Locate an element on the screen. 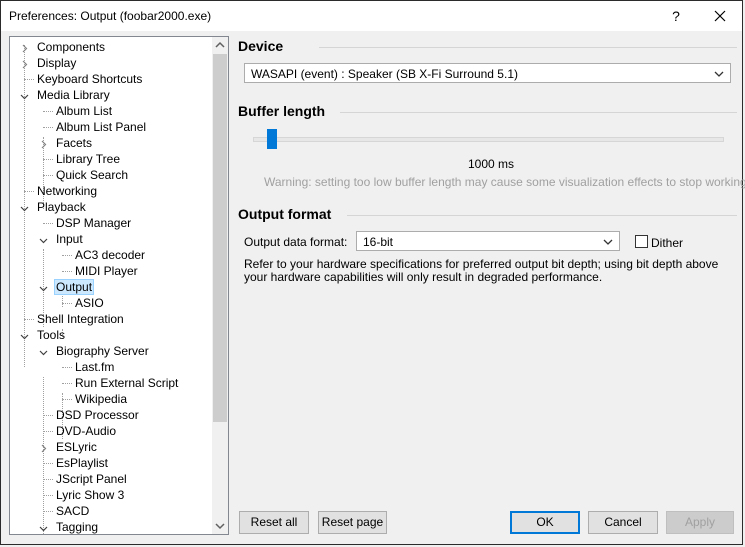 This screenshot has height=547, width=745. tree-item: DSP Manager is located at coordinates (93, 223).